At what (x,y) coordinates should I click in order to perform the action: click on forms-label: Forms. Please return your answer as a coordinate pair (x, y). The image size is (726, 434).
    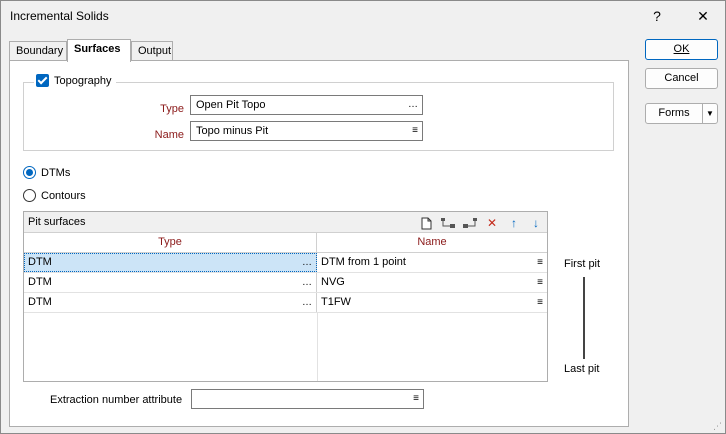
    Looking at the image, I should click on (674, 113).